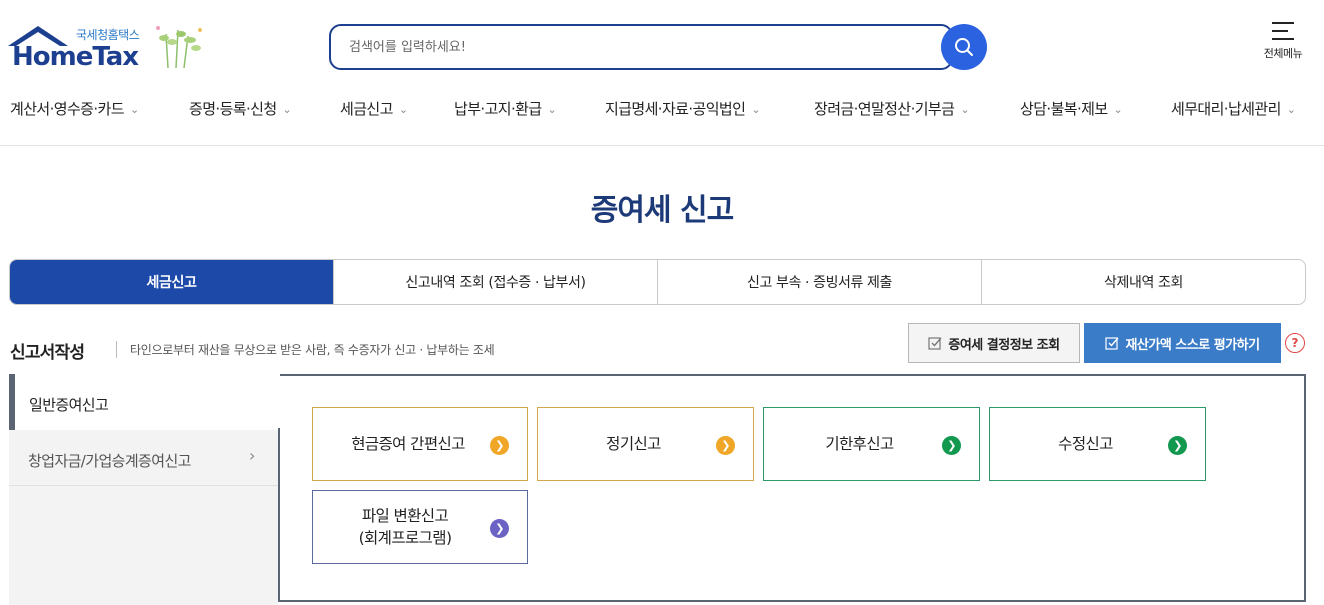  Describe the element at coordinates (233, 109) in the screenshot. I see `gnb-label: 증명·등록·신청` at that location.